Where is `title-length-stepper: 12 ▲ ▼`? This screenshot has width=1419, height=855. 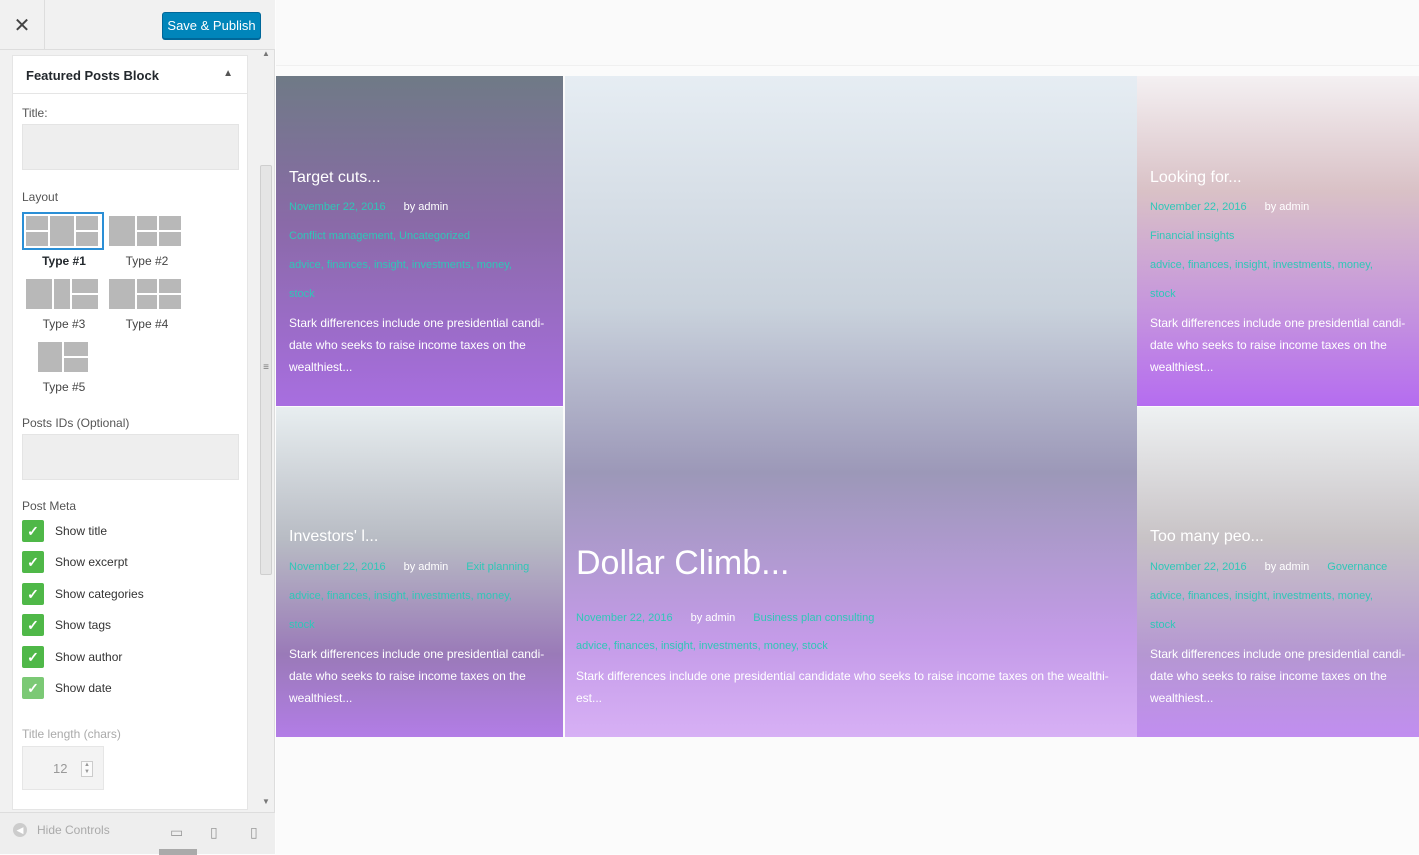
title-length-stepper: 12 ▲ ▼ is located at coordinates (63, 768).